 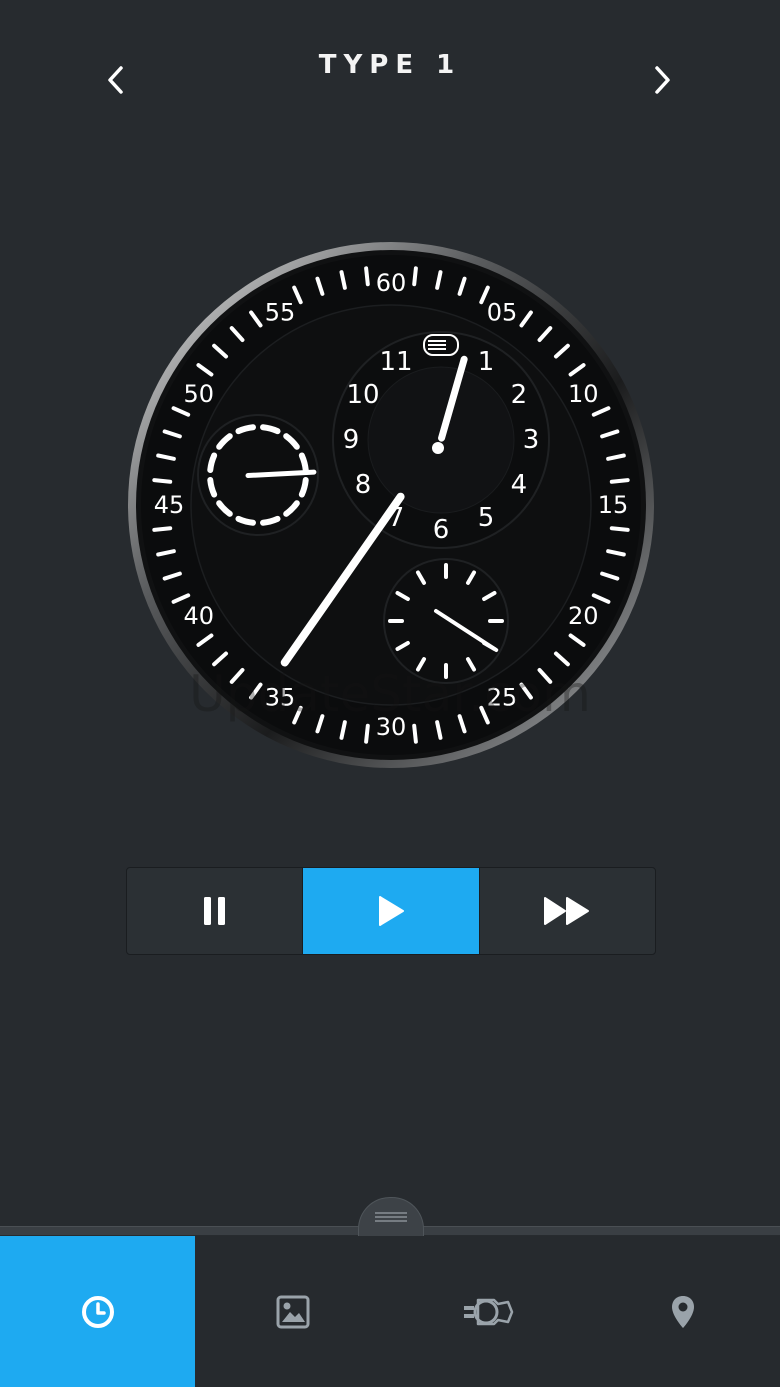 What do you see at coordinates (198, 616) in the screenshot?
I see `minute-scale-label: 40` at bounding box center [198, 616].